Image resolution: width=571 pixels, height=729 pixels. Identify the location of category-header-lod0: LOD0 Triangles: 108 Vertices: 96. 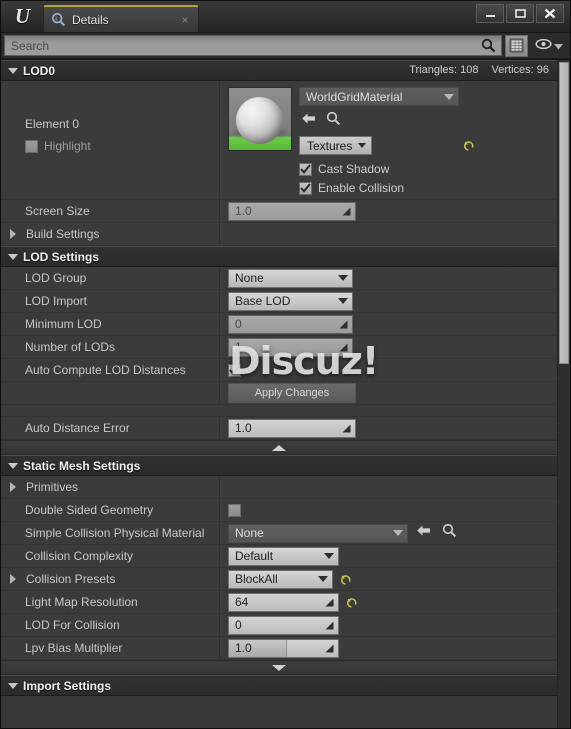
(279, 70).